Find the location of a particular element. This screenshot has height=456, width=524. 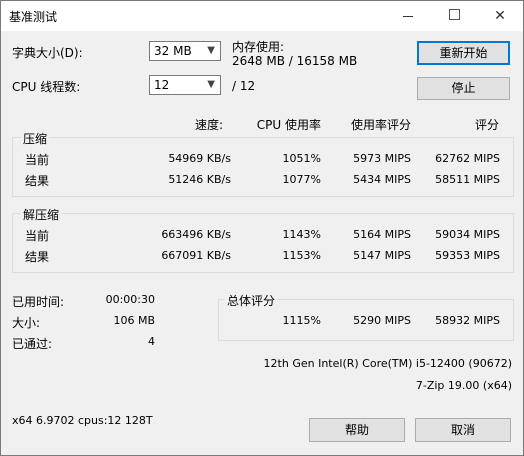

passed-label: 已通过: is located at coordinates (32, 344).